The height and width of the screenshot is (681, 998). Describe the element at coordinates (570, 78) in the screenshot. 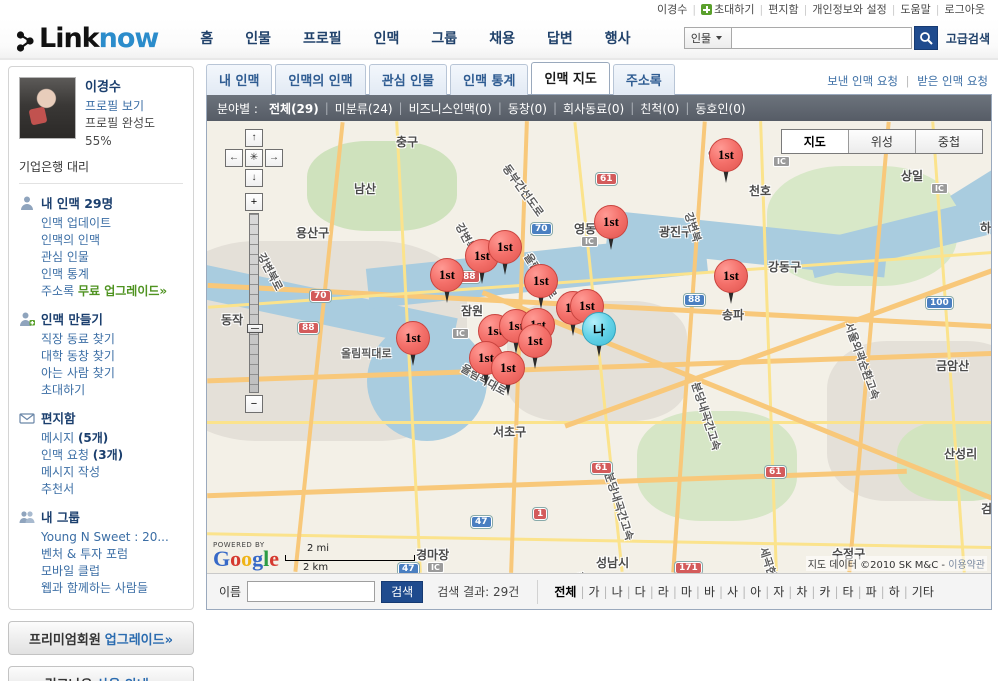

I see `tab-network-map: 인맥 지도` at that location.